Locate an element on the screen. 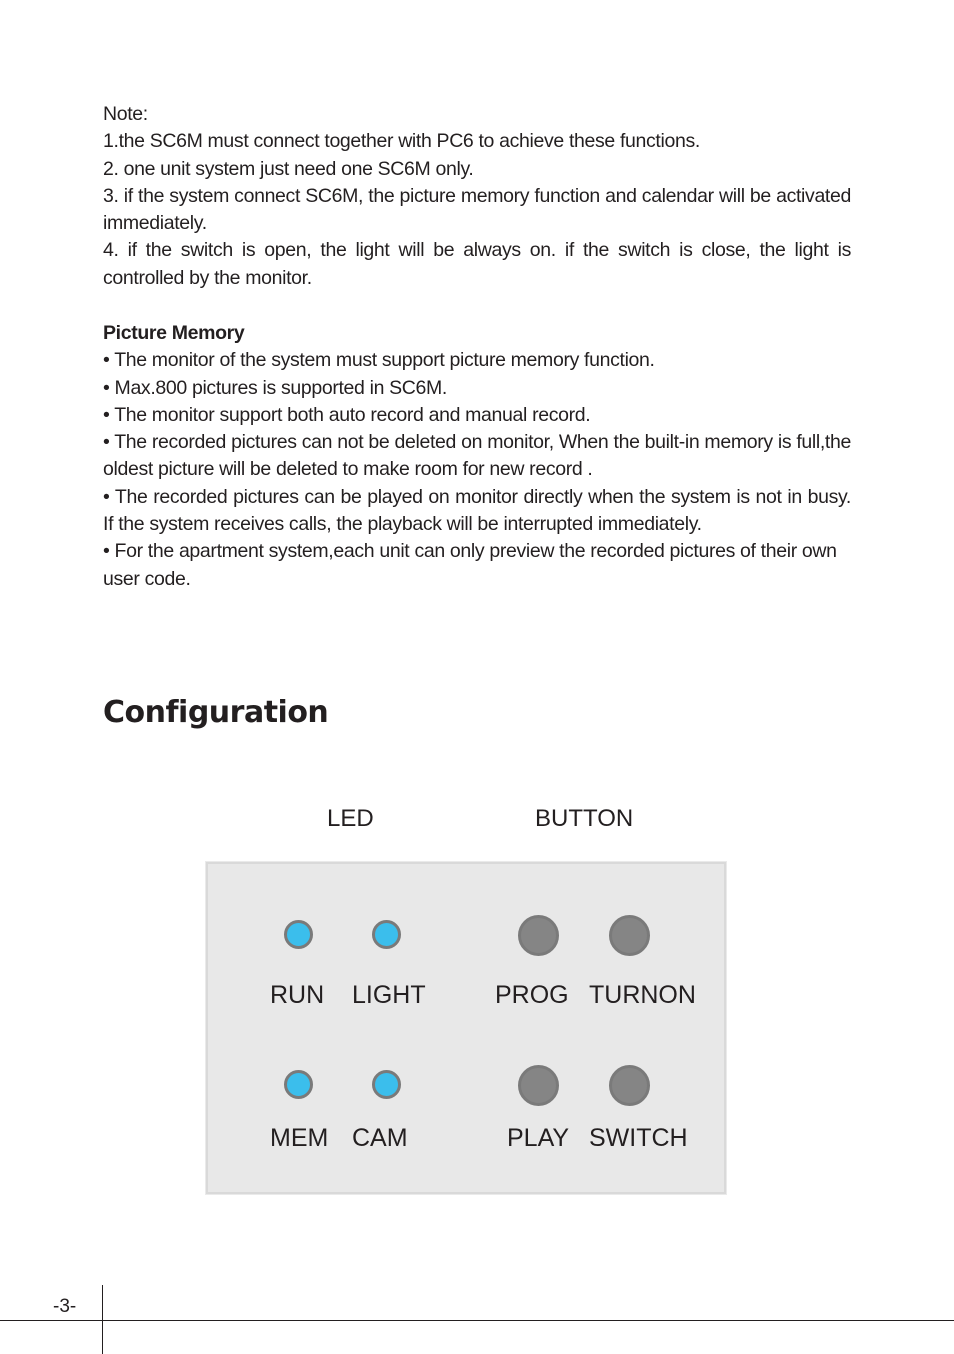  configuration-title: Configuration is located at coordinates (216, 712).